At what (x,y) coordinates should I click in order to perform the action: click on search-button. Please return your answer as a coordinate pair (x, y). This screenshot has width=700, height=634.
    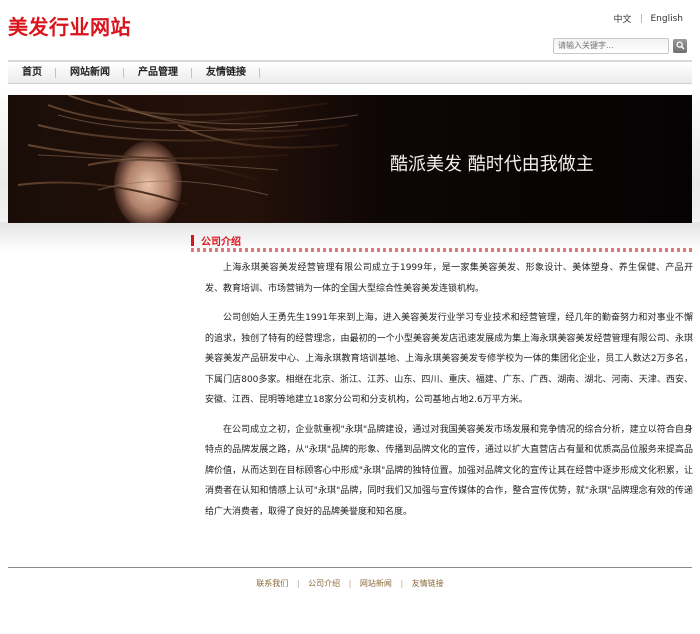
    Looking at the image, I should click on (680, 45).